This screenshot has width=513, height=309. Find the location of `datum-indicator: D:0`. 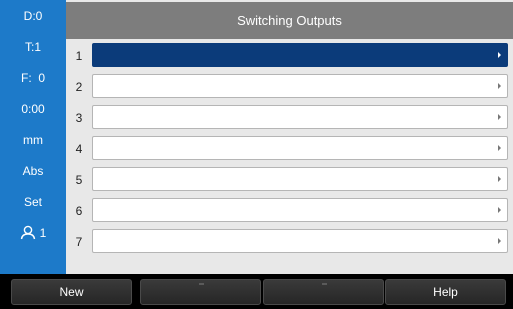

datum-indicator: D:0 is located at coordinates (33, 15).